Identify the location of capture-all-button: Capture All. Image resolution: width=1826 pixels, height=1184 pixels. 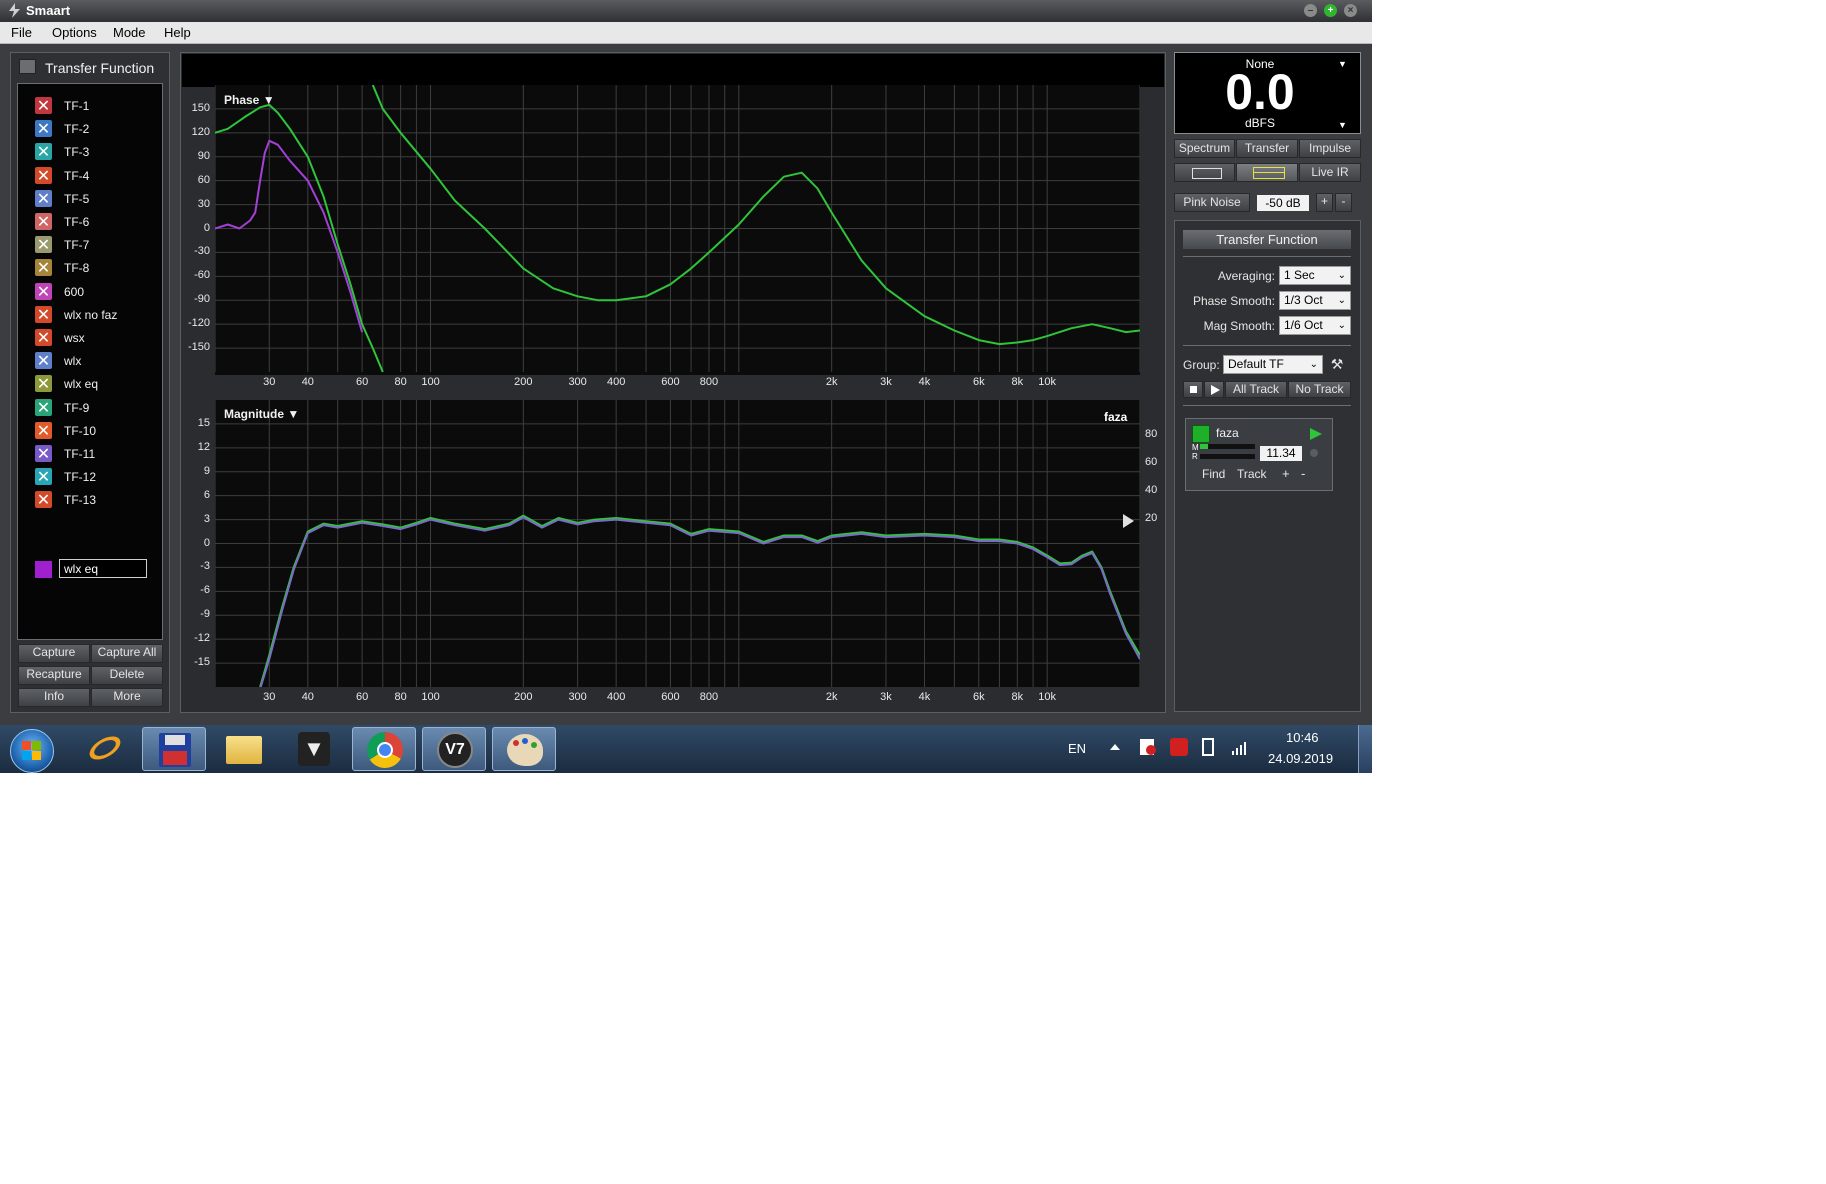
(127, 653).